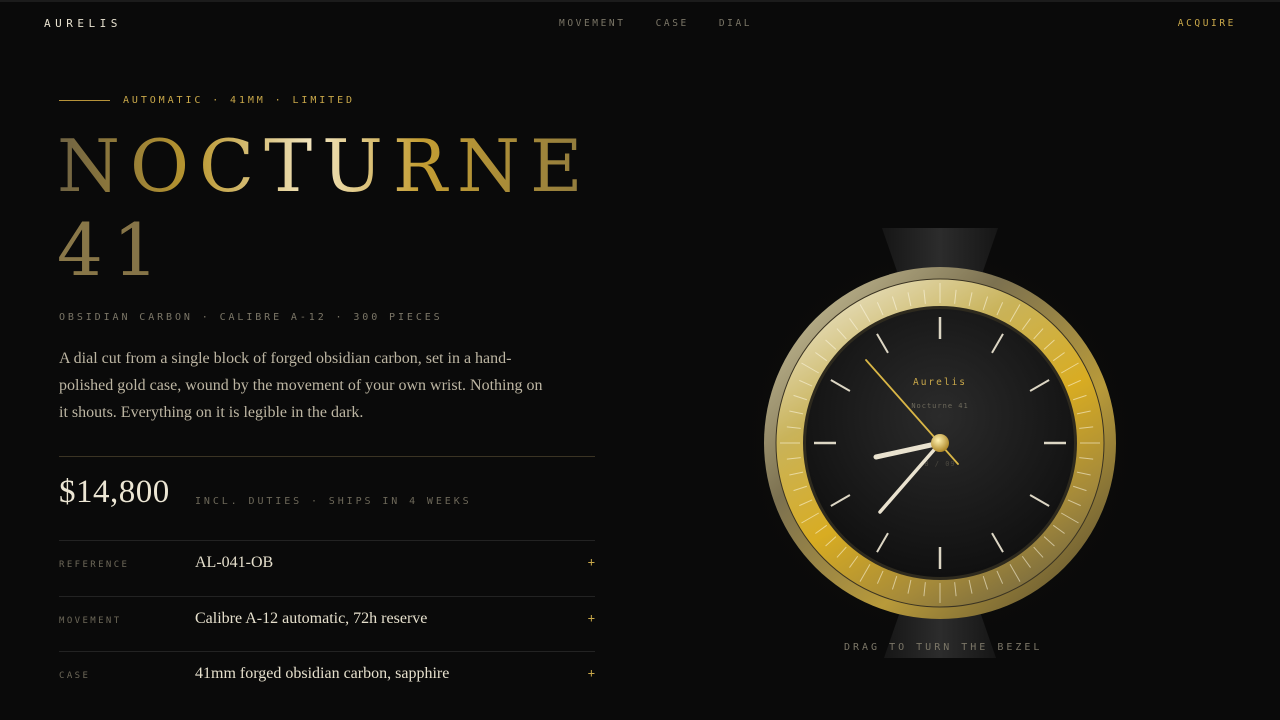 Image resolution: width=1280 pixels, height=720 pixels. What do you see at coordinates (939, 406) in the screenshot?
I see `dial-model: Nocturne 41` at bounding box center [939, 406].